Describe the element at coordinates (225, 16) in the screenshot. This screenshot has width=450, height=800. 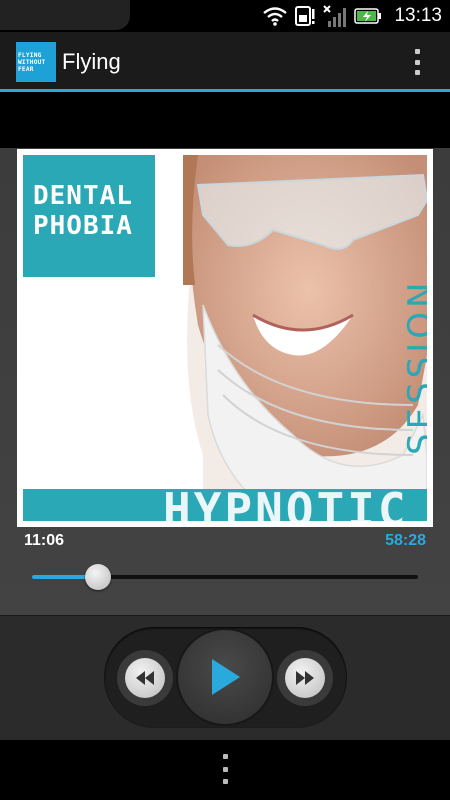
I see `status-bar: 13:13` at that location.